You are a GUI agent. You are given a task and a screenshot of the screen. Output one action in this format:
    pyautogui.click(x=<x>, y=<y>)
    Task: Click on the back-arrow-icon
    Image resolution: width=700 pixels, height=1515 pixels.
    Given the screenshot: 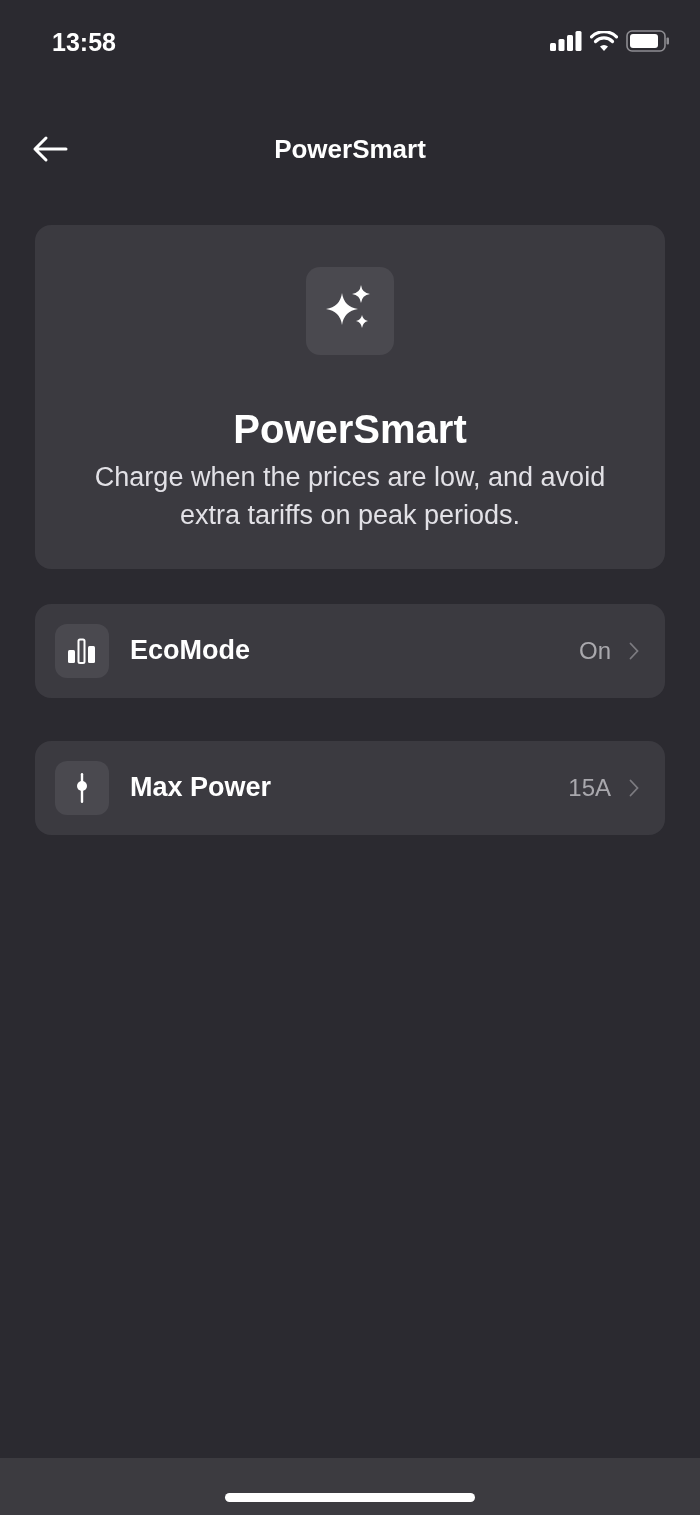 What is the action you would take?
    pyautogui.click(x=50, y=149)
    